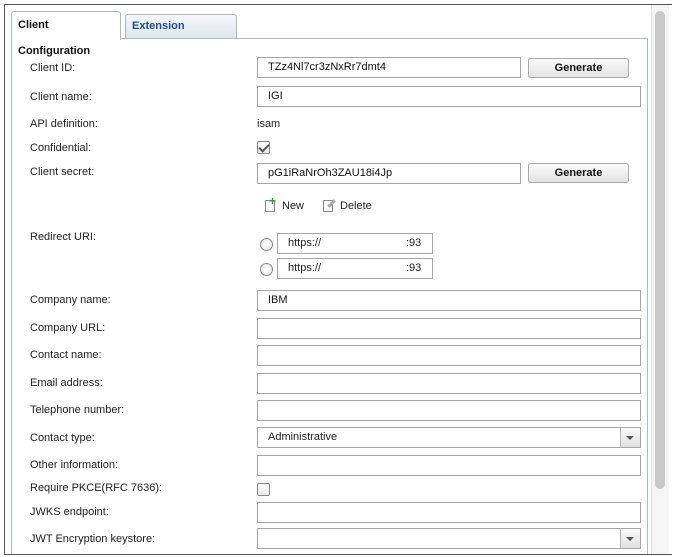 The height and width of the screenshot is (557, 674). Describe the element at coordinates (449, 300) in the screenshot. I see `company-name-field: IBM` at that location.